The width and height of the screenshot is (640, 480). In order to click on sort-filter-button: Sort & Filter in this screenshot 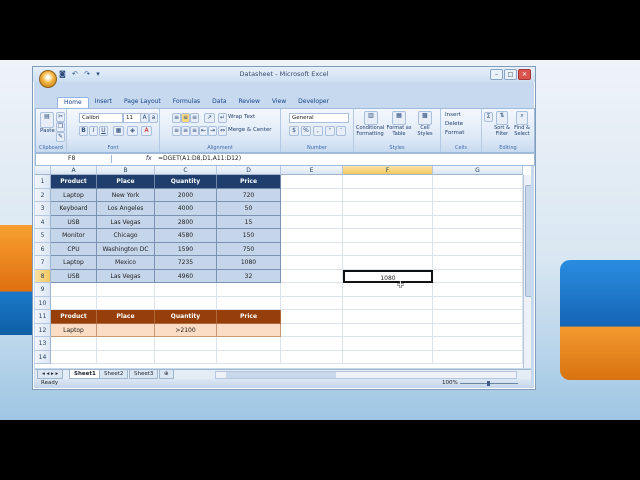, I will do `click(502, 131)`.